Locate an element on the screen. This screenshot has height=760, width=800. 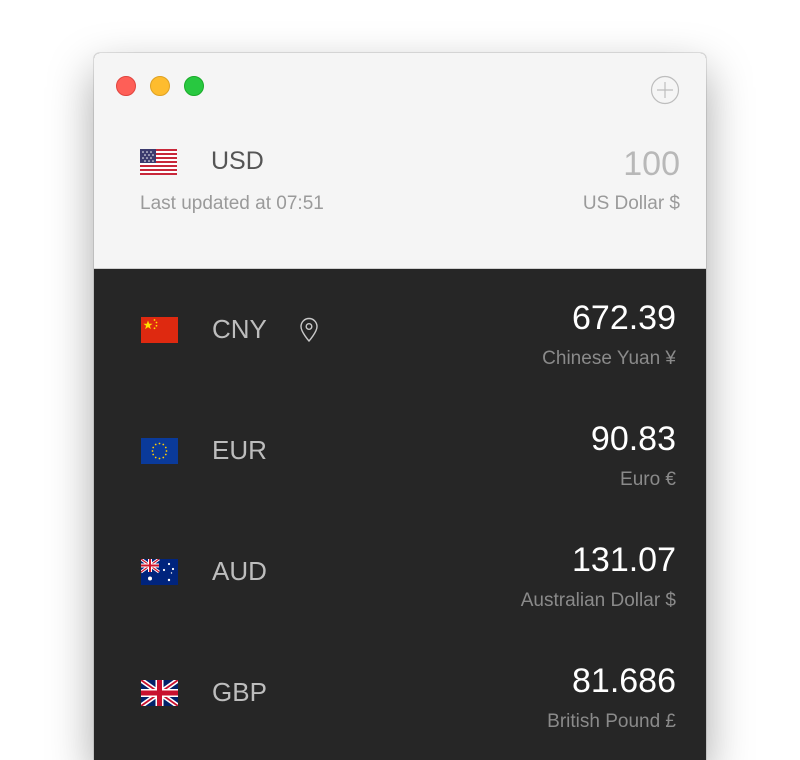
converted-value: 672.39 is located at coordinates (624, 318).